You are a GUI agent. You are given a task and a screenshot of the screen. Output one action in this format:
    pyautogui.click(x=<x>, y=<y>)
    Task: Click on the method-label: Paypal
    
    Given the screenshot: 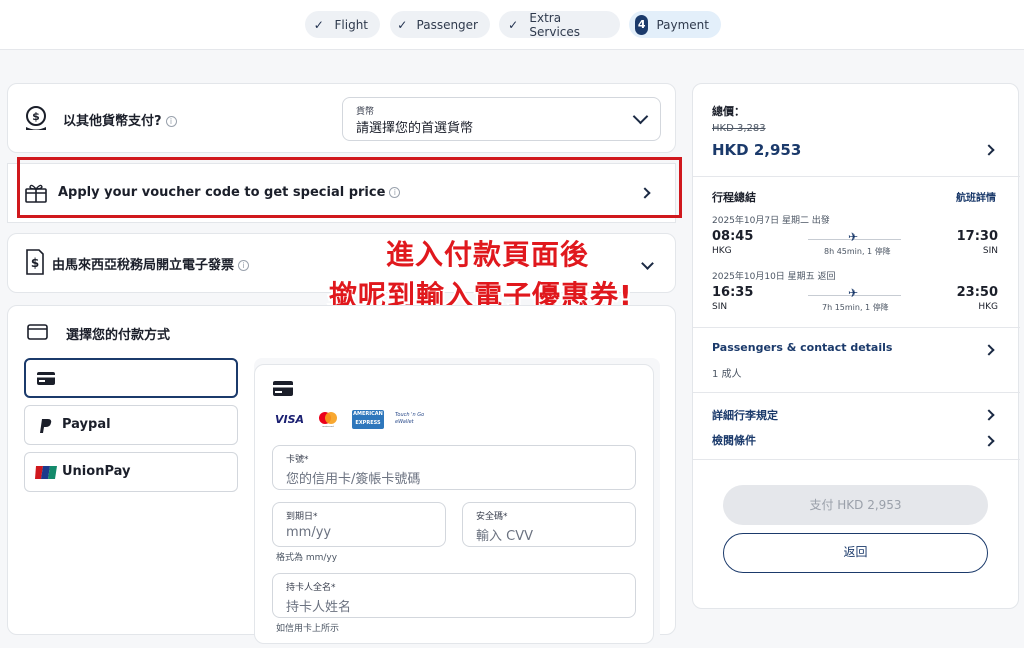 What is the action you would take?
    pyautogui.click(x=86, y=424)
    